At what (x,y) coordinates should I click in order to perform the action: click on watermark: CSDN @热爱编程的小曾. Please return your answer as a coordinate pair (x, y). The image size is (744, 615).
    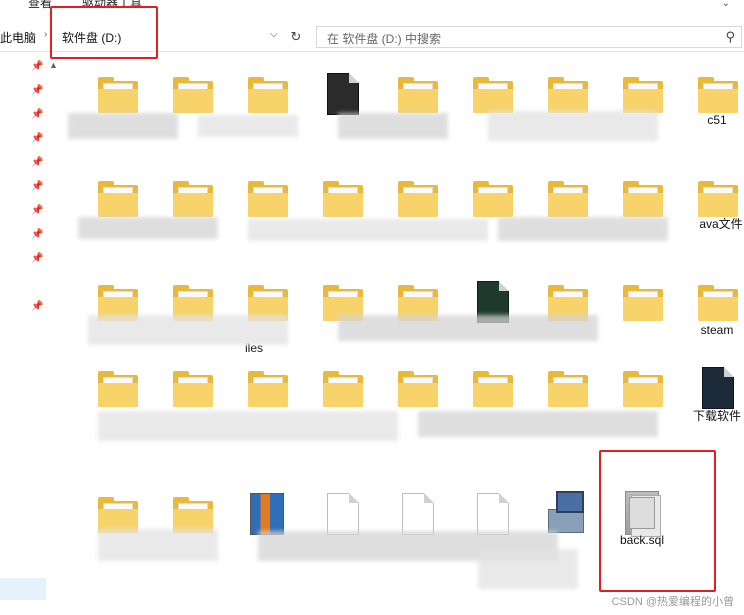
    Looking at the image, I should click on (672, 602).